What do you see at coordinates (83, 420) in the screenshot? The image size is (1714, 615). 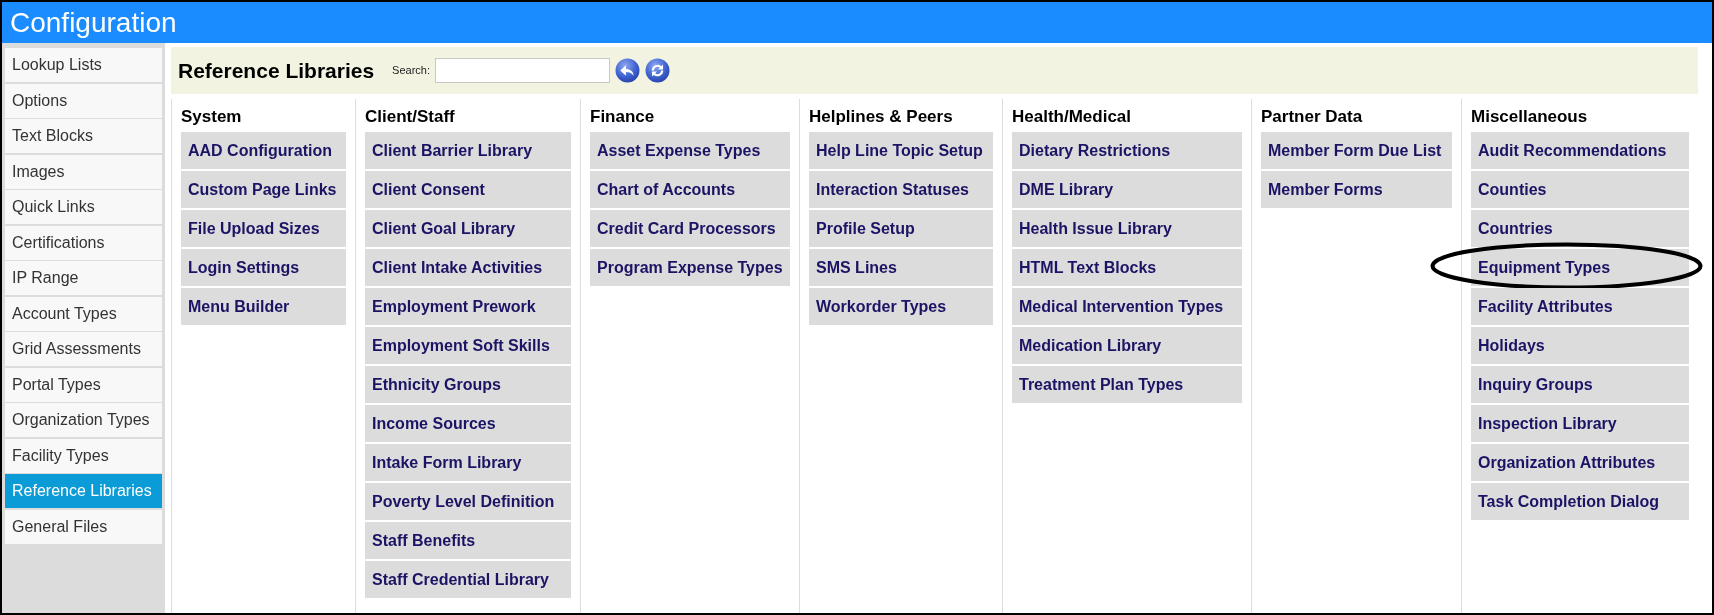 I see `sidebar-item: Organization Types` at bounding box center [83, 420].